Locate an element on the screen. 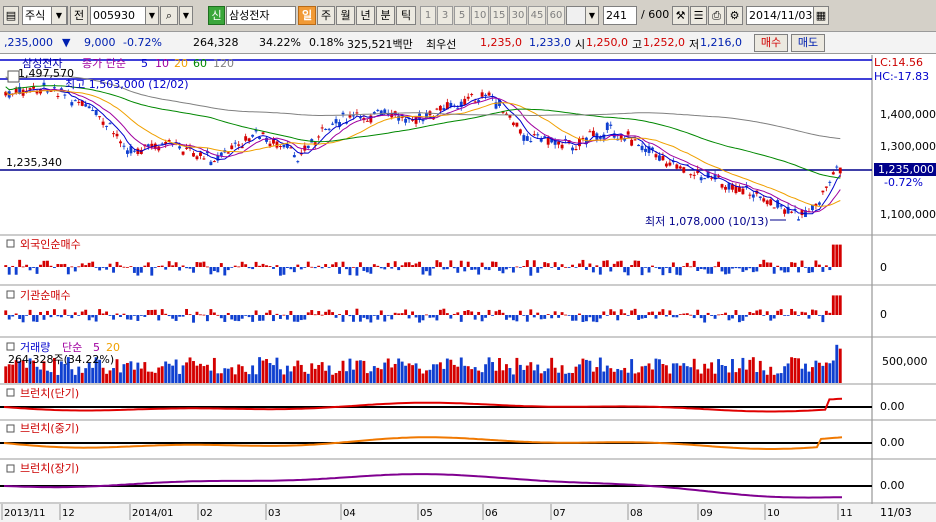 The width and height of the screenshot is (936, 522). credit-badge: 신 is located at coordinates (216, 15).